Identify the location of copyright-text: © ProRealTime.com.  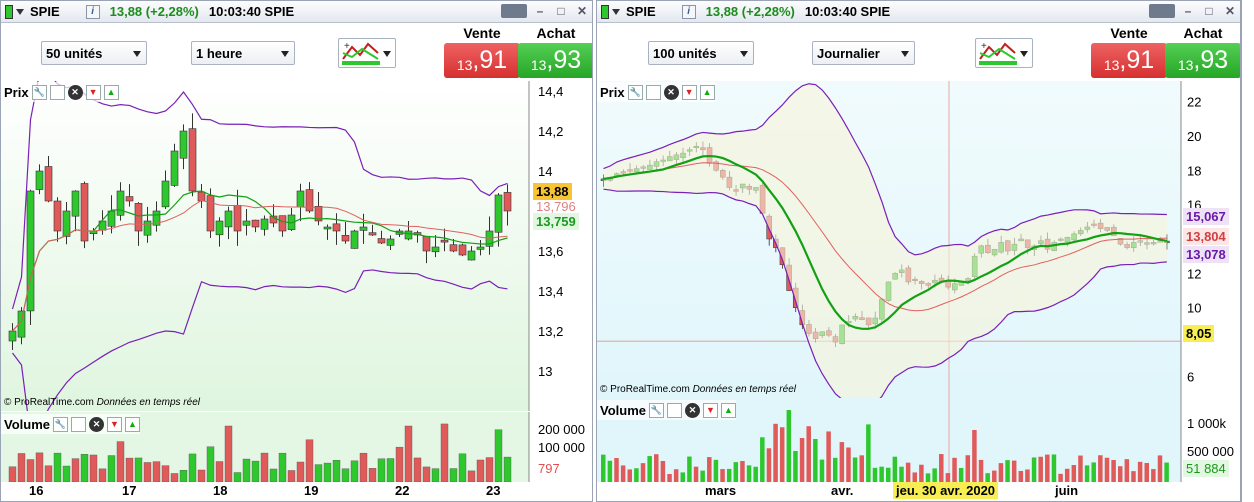
(645, 389).